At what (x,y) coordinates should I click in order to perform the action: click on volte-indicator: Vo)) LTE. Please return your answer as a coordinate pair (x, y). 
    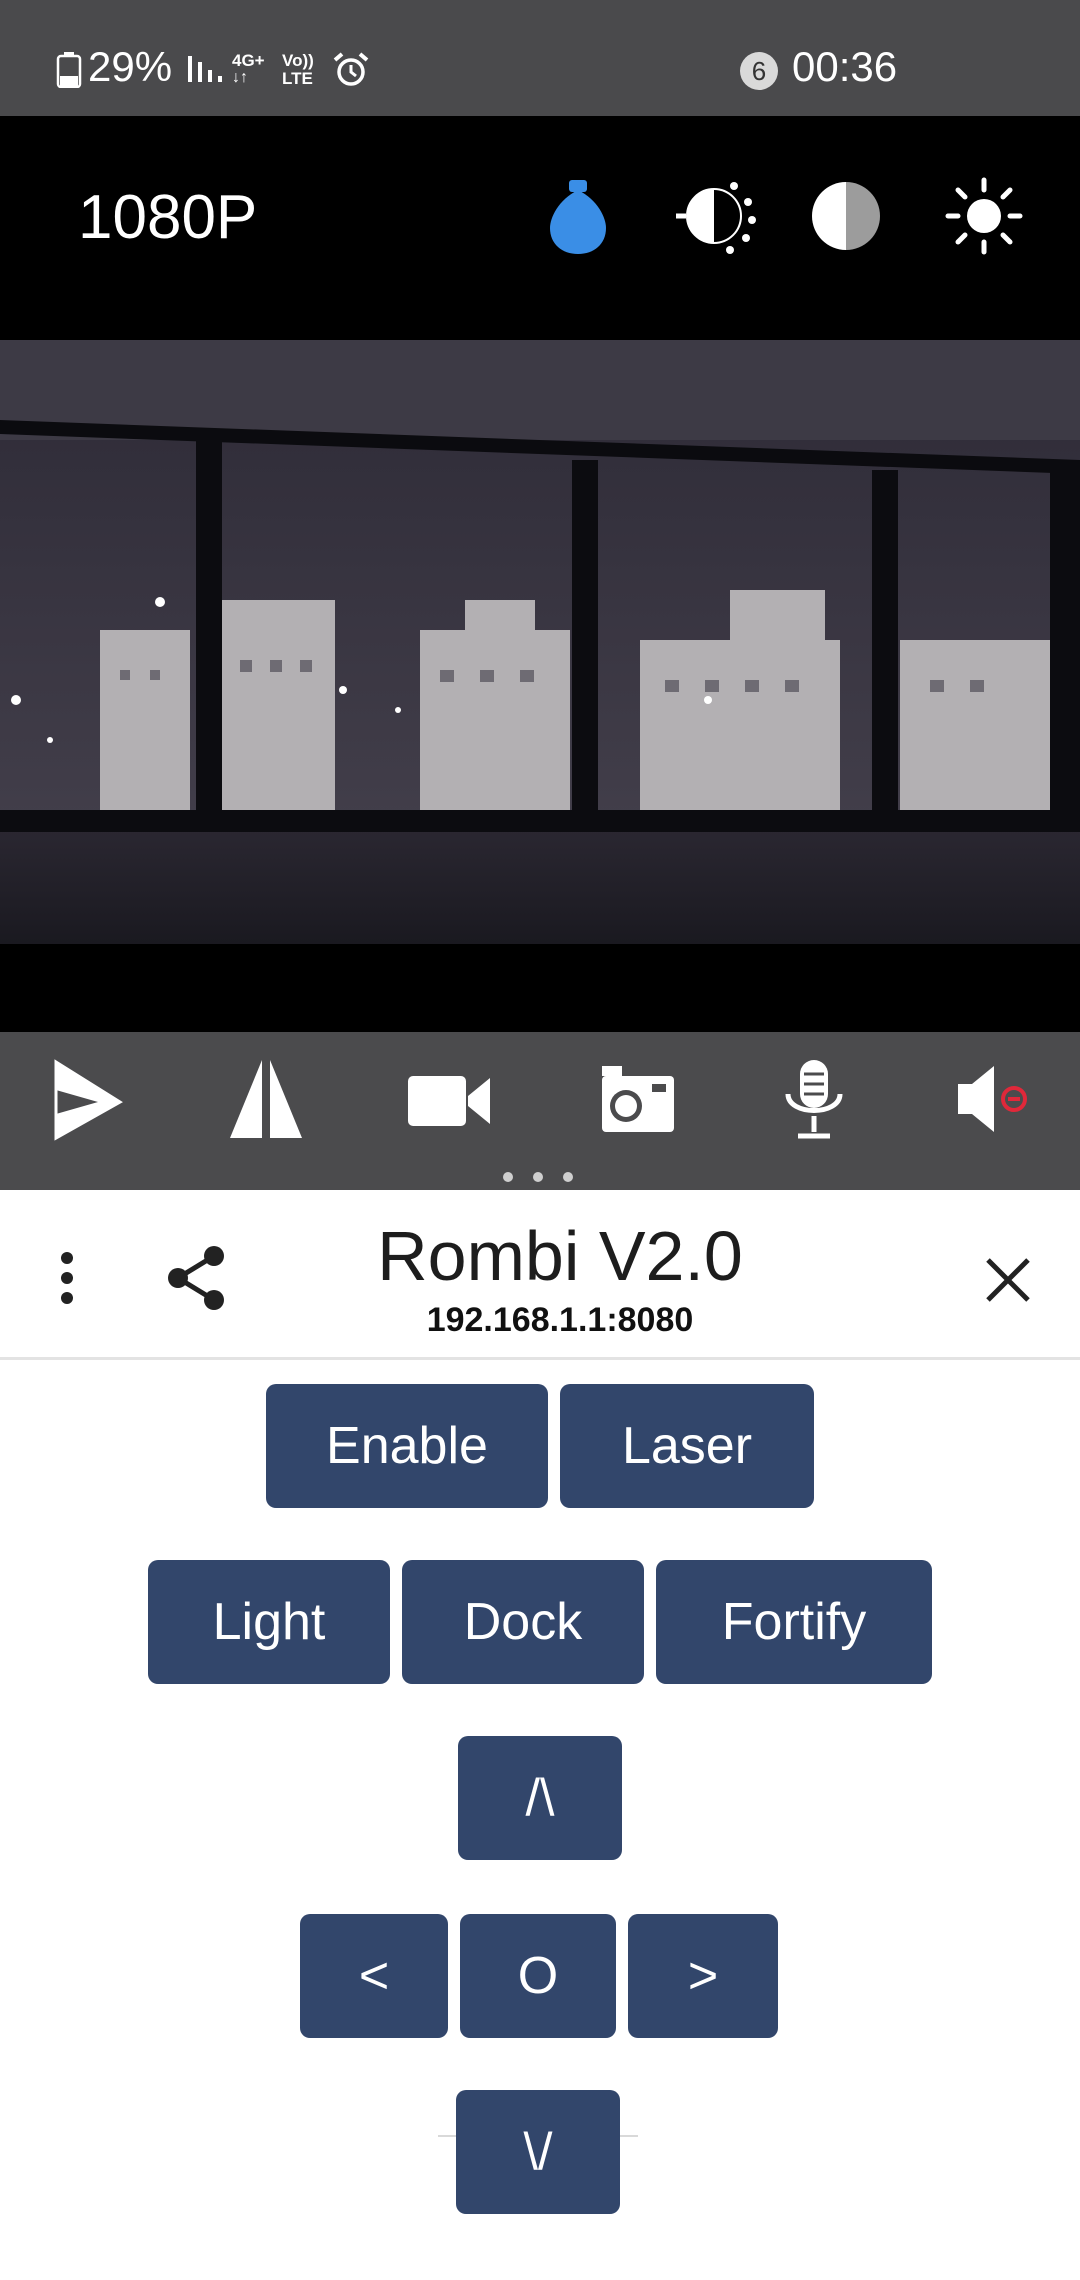
    Looking at the image, I should click on (298, 69).